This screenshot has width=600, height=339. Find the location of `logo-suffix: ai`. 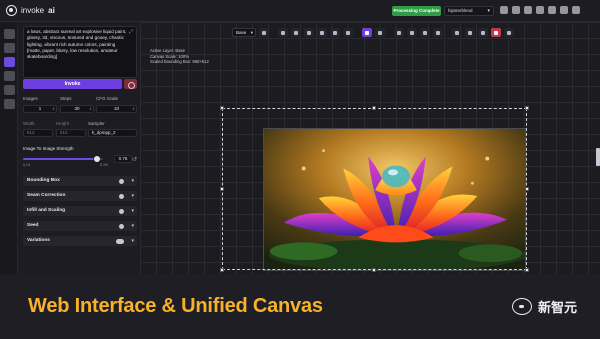

logo-suffix: ai is located at coordinates (51, 10).